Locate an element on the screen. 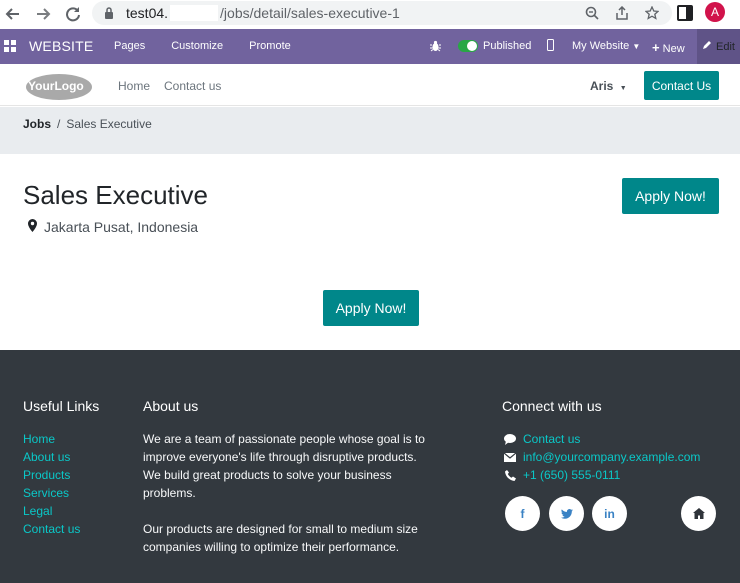 The width and height of the screenshot is (740, 583). new-button: + New is located at coordinates (668, 47).